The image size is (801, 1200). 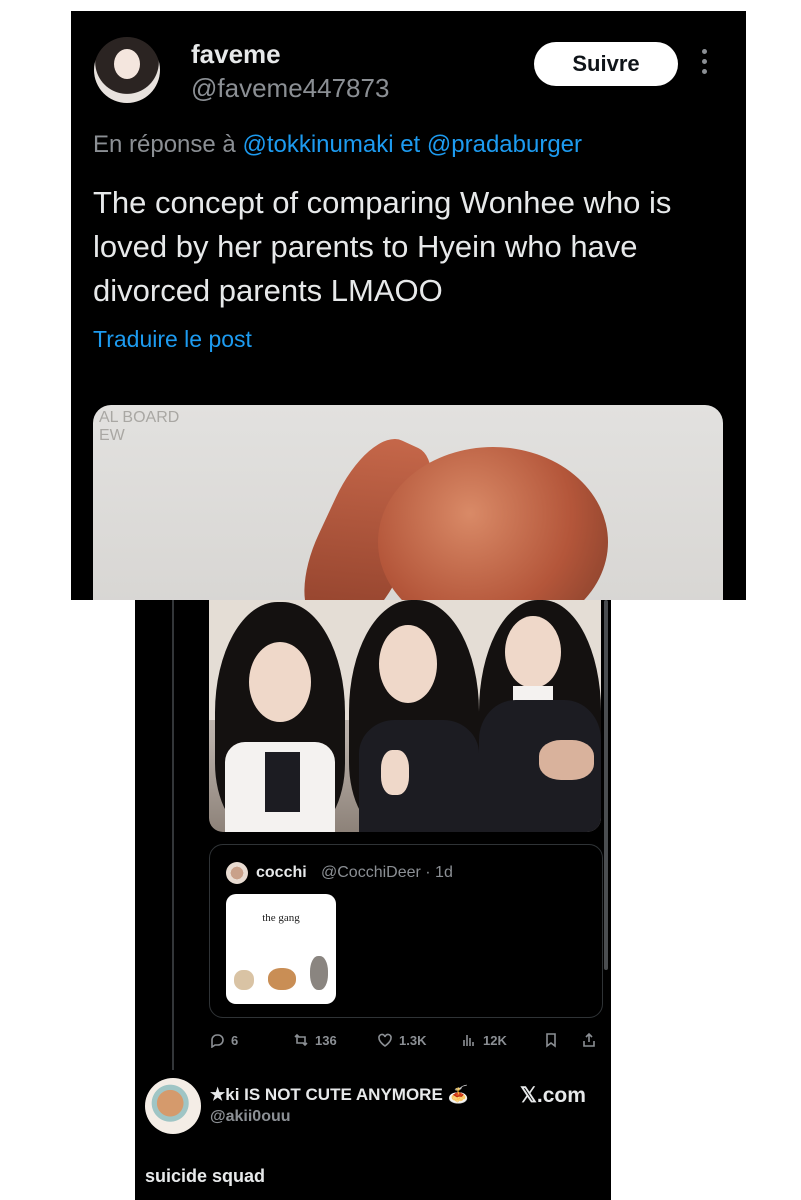 What do you see at coordinates (319, 973) in the screenshot?
I see `raccoon-figure` at bounding box center [319, 973].